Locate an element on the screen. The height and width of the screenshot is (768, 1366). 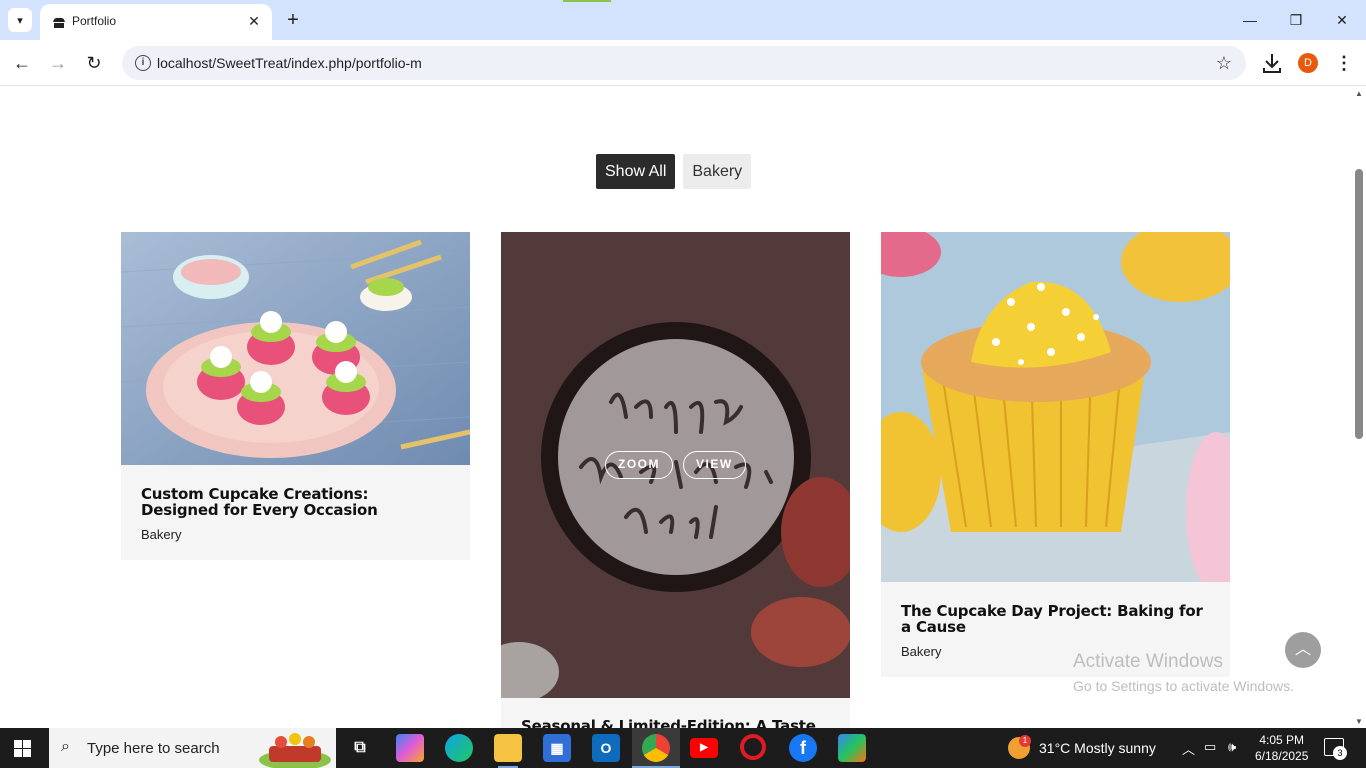
cupcakes-plate-image is located at coordinates (295, 348).